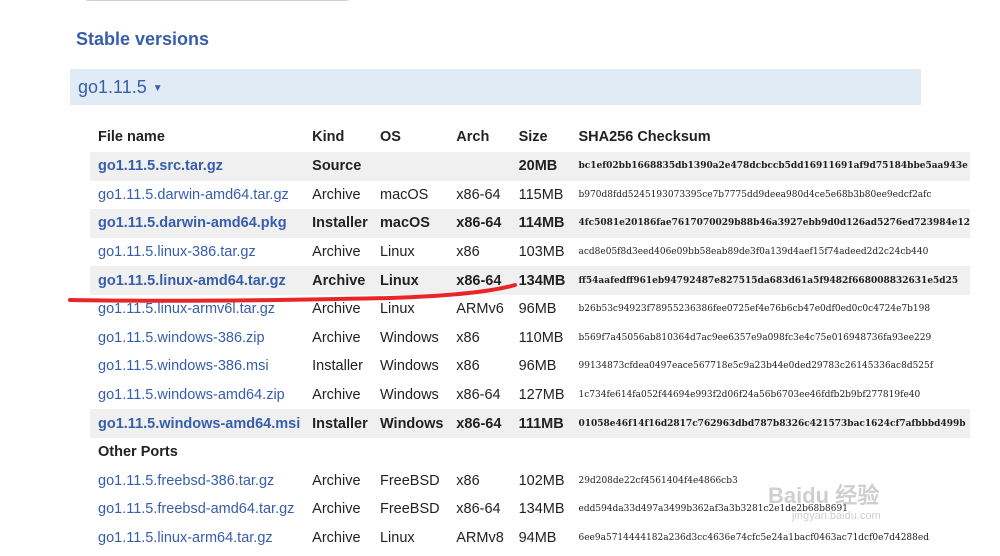 The width and height of the screenshot is (1000, 556). I want to click on file-link: go1.11.5.linux-armv6l.tar.gz, so click(197, 309).